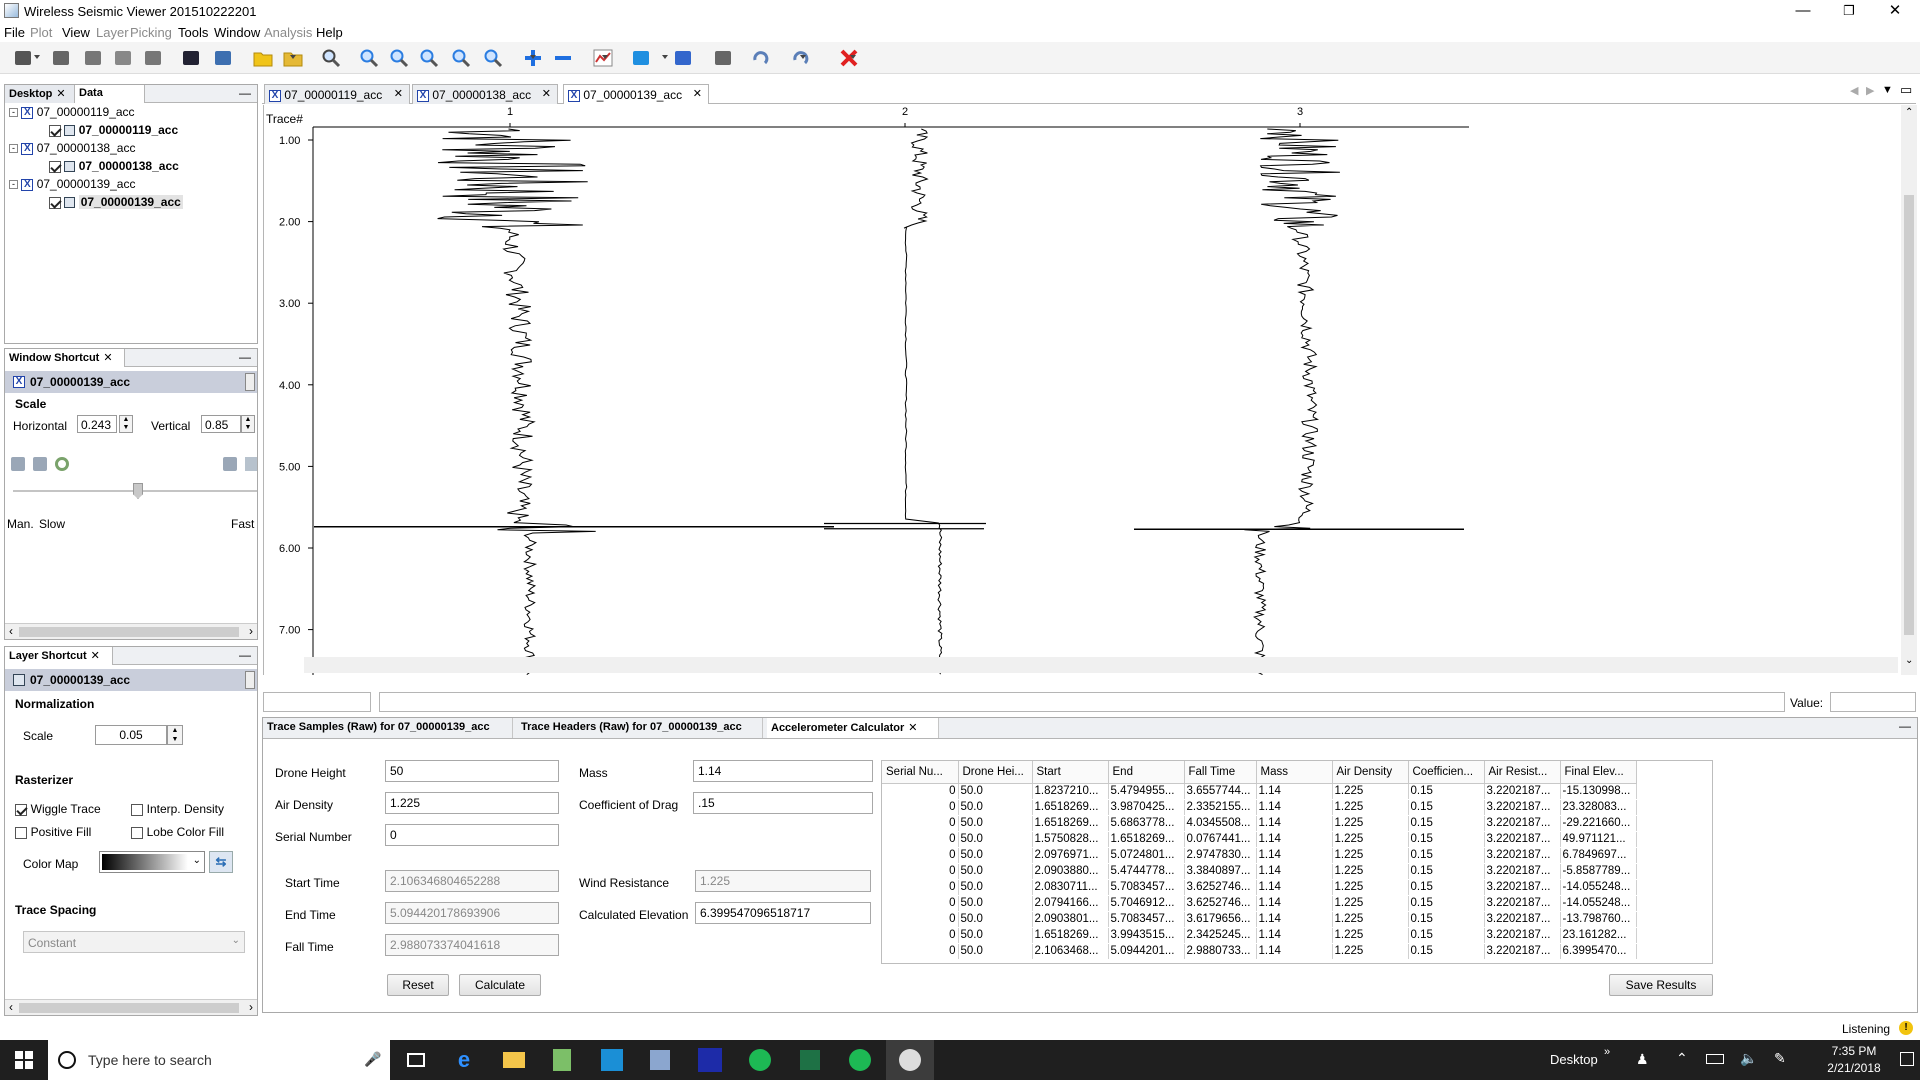 Image resolution: width=1920 pixels, height=1080 pixels. Describe the element at coordinates (40, 94) in the screenshot. I see `tab-desktop: Desktop ✕` at that location.